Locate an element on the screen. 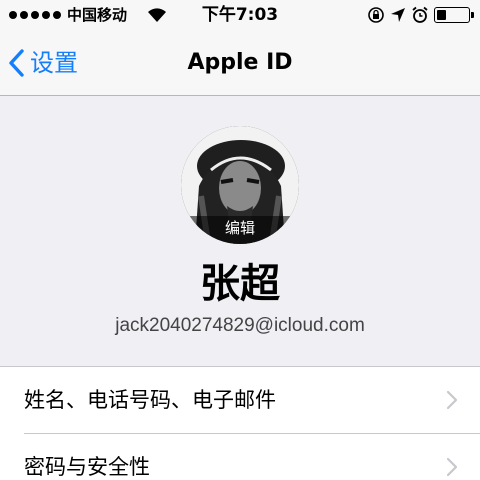 This screenshot has width=480, height=480. page-title: Apple ID is located at coordinates (240, 62).